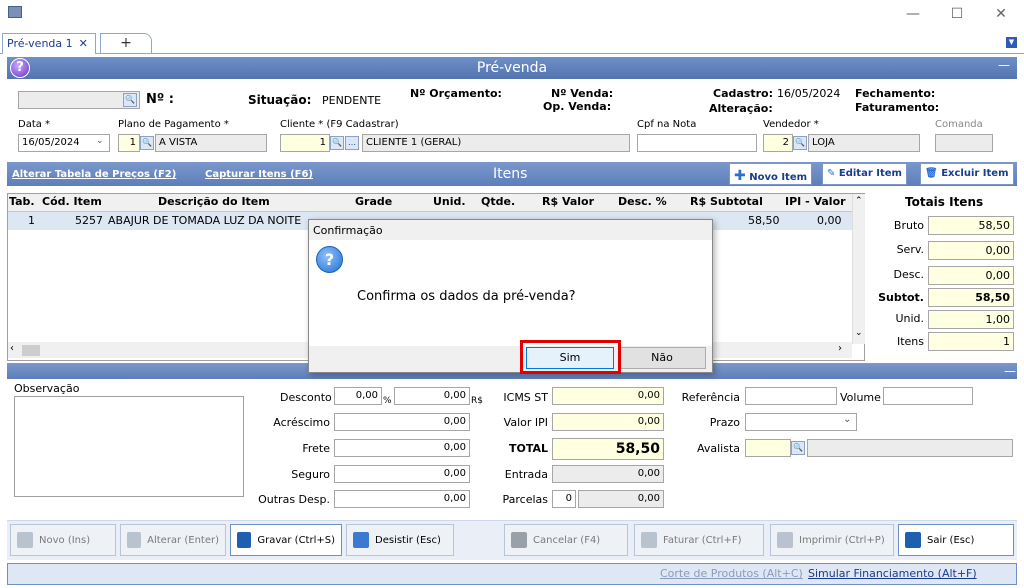 The image size is (1024, 588). Describe the element at coordinates (741, 108) in the screenshot. I see `alteracao-label: Alteração:` at that location.